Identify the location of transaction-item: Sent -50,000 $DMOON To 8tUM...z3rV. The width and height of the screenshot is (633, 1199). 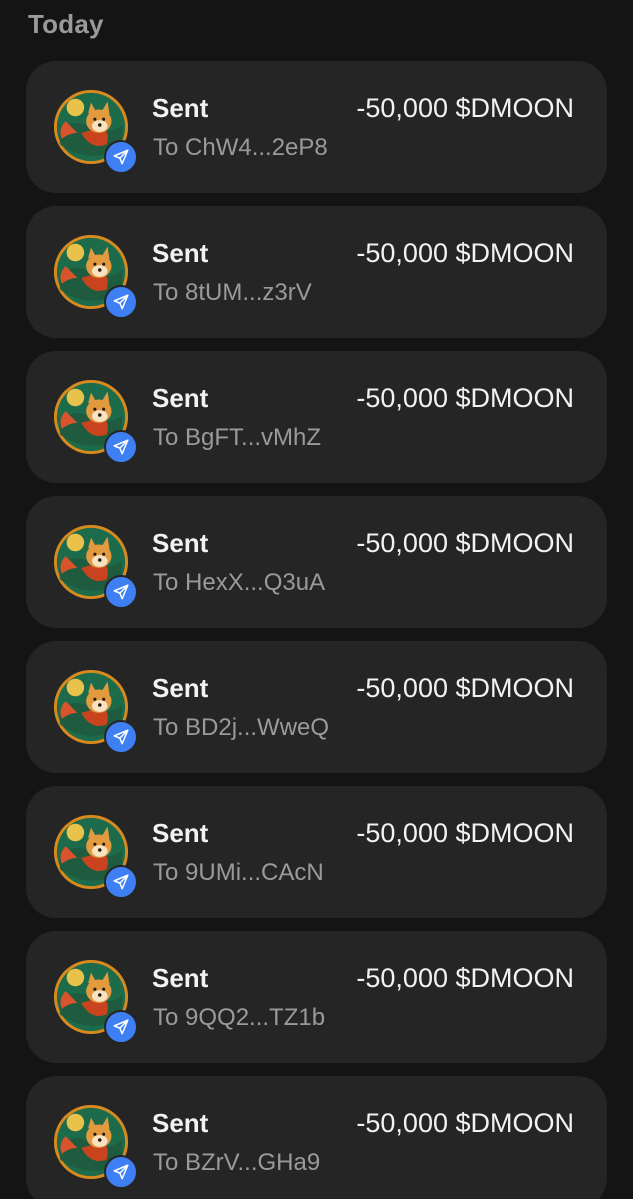
(316, 272).